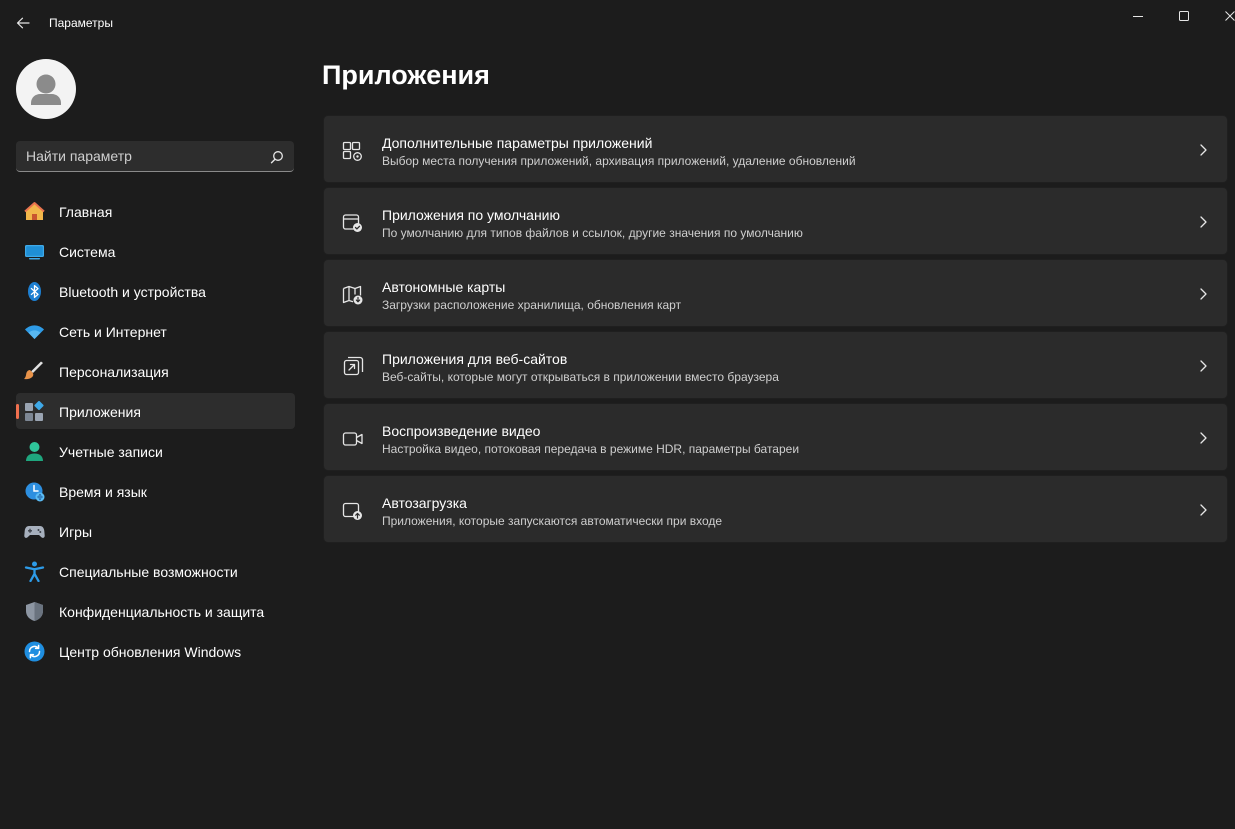 This screenshot has width=1235, height=829. What do you see at coordinates (34, 411) in the screenshot?
I see `apps-icon` at bounding box center [34, 411].